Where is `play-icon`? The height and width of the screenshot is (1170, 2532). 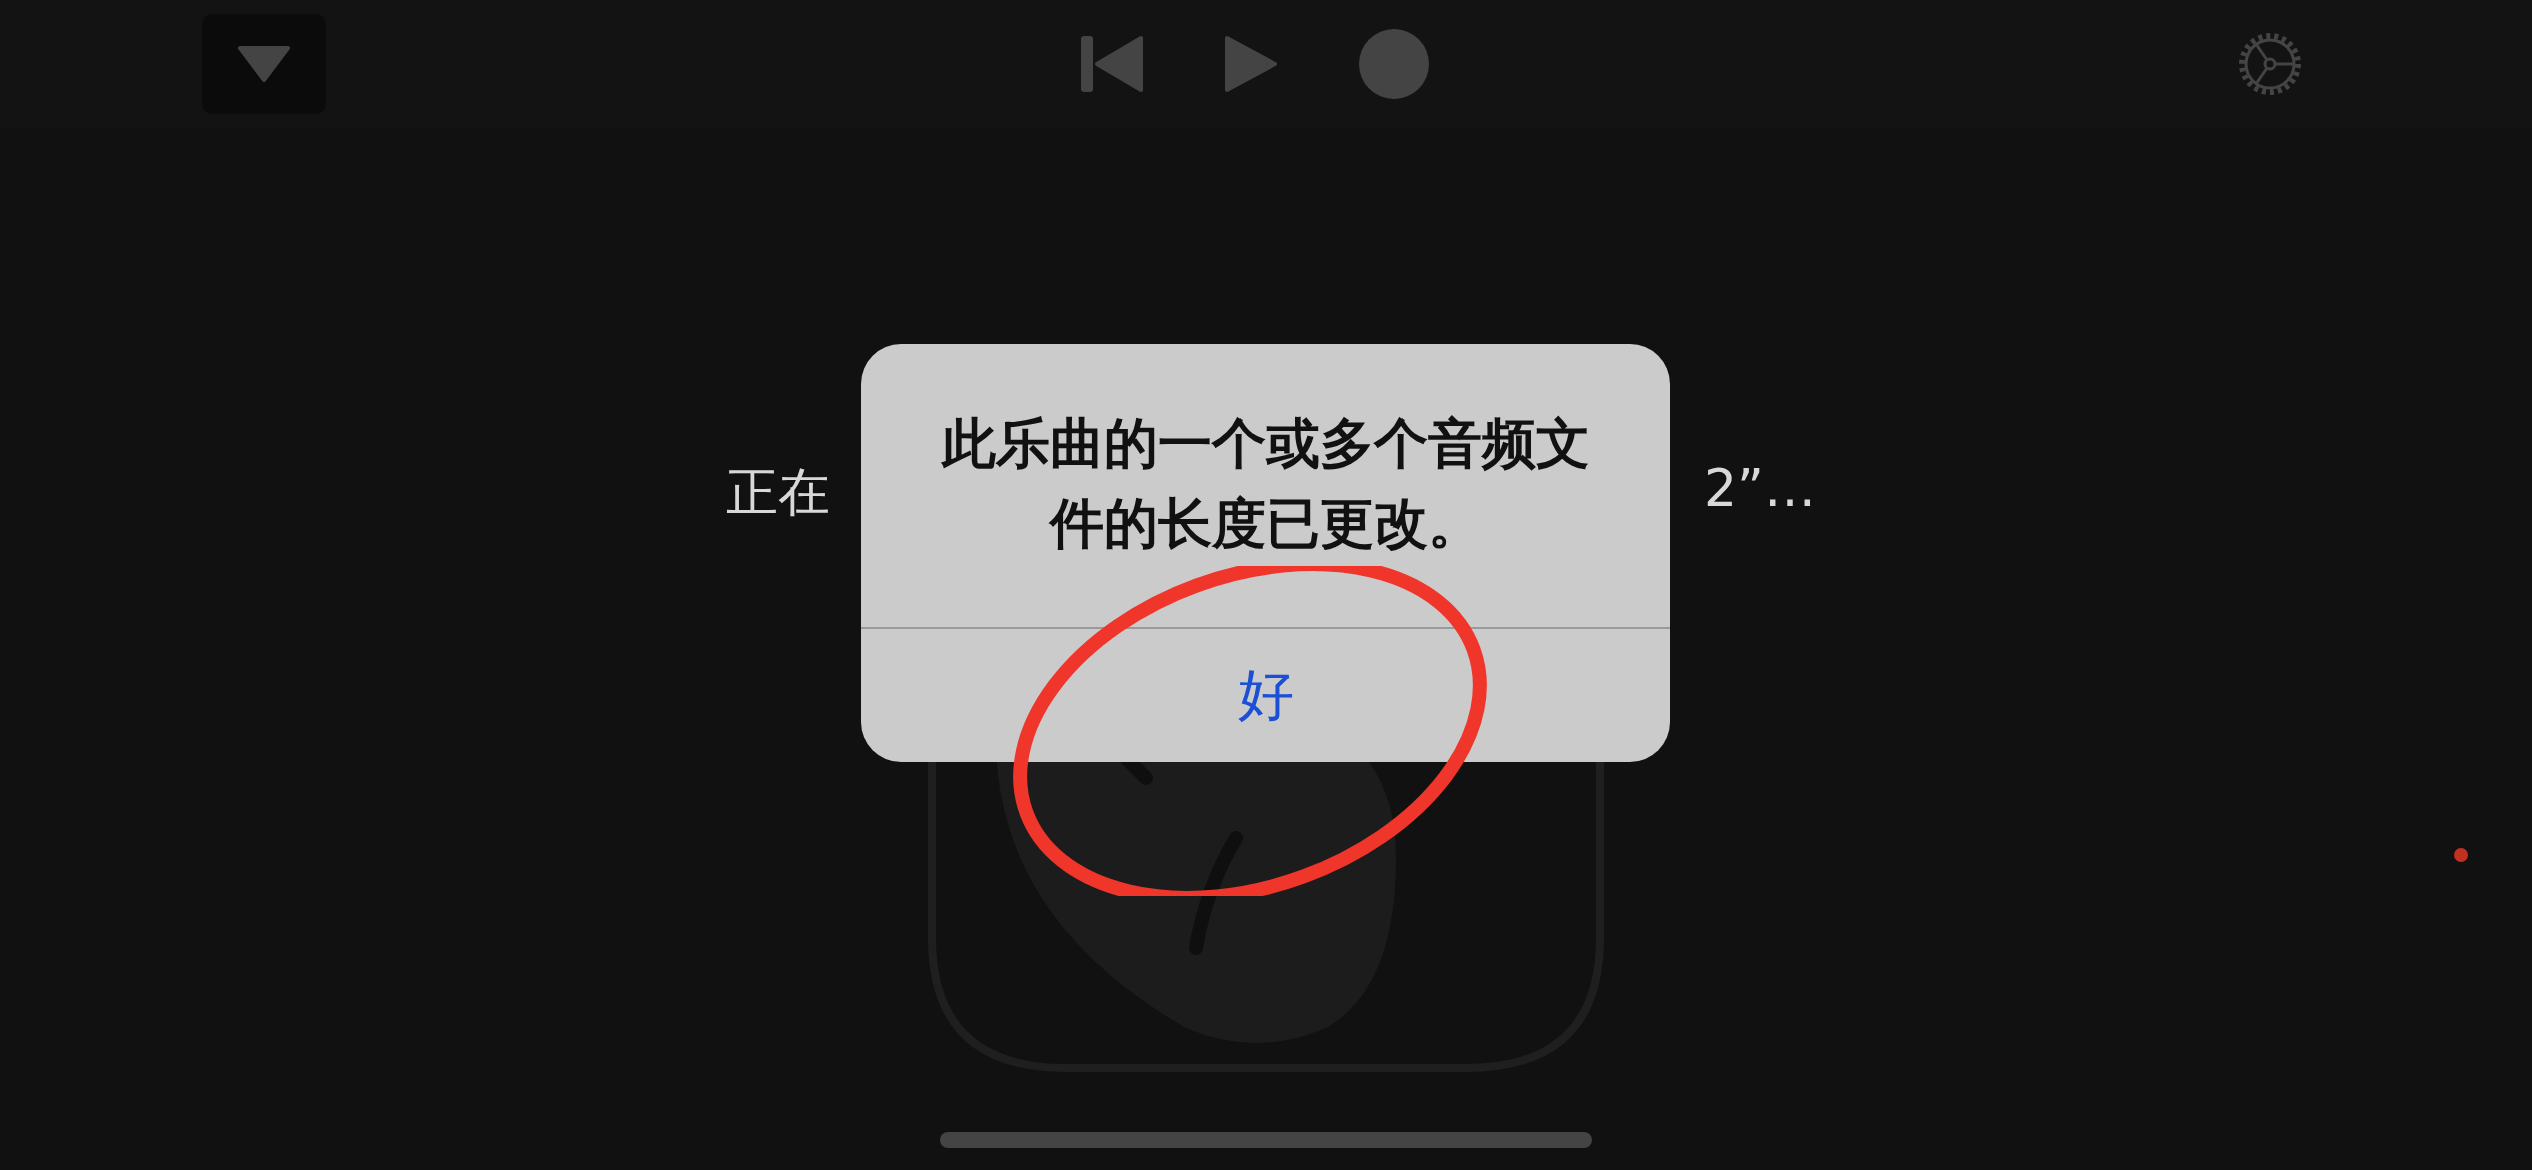 play-icon is located at coordinates (1251, 64).